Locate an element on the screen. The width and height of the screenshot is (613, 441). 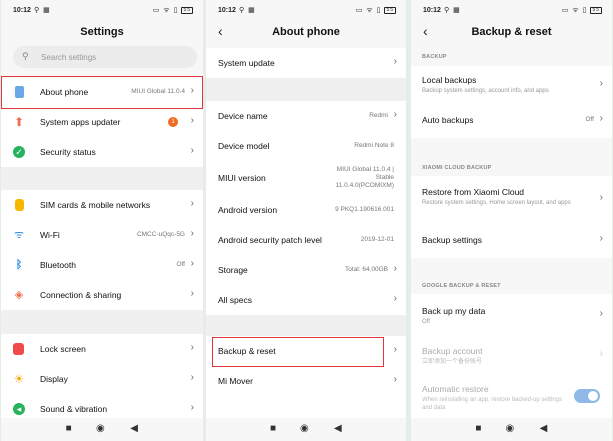
item-label: Android version is located at coordinates (248, 210).